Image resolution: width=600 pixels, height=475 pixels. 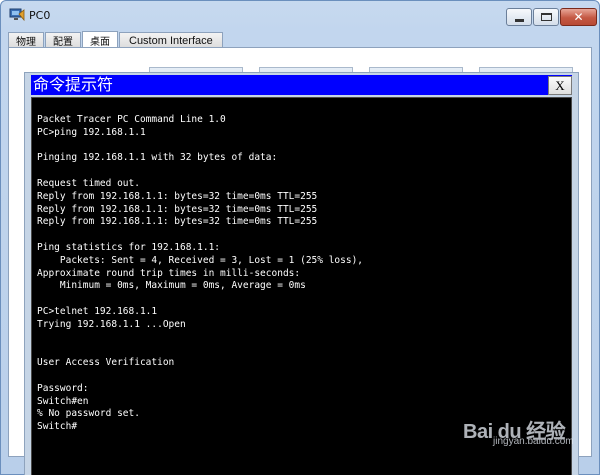 I want to click on terminal-line: Ping statistics for 192.168.1.1:, so click(x=129, y=247).